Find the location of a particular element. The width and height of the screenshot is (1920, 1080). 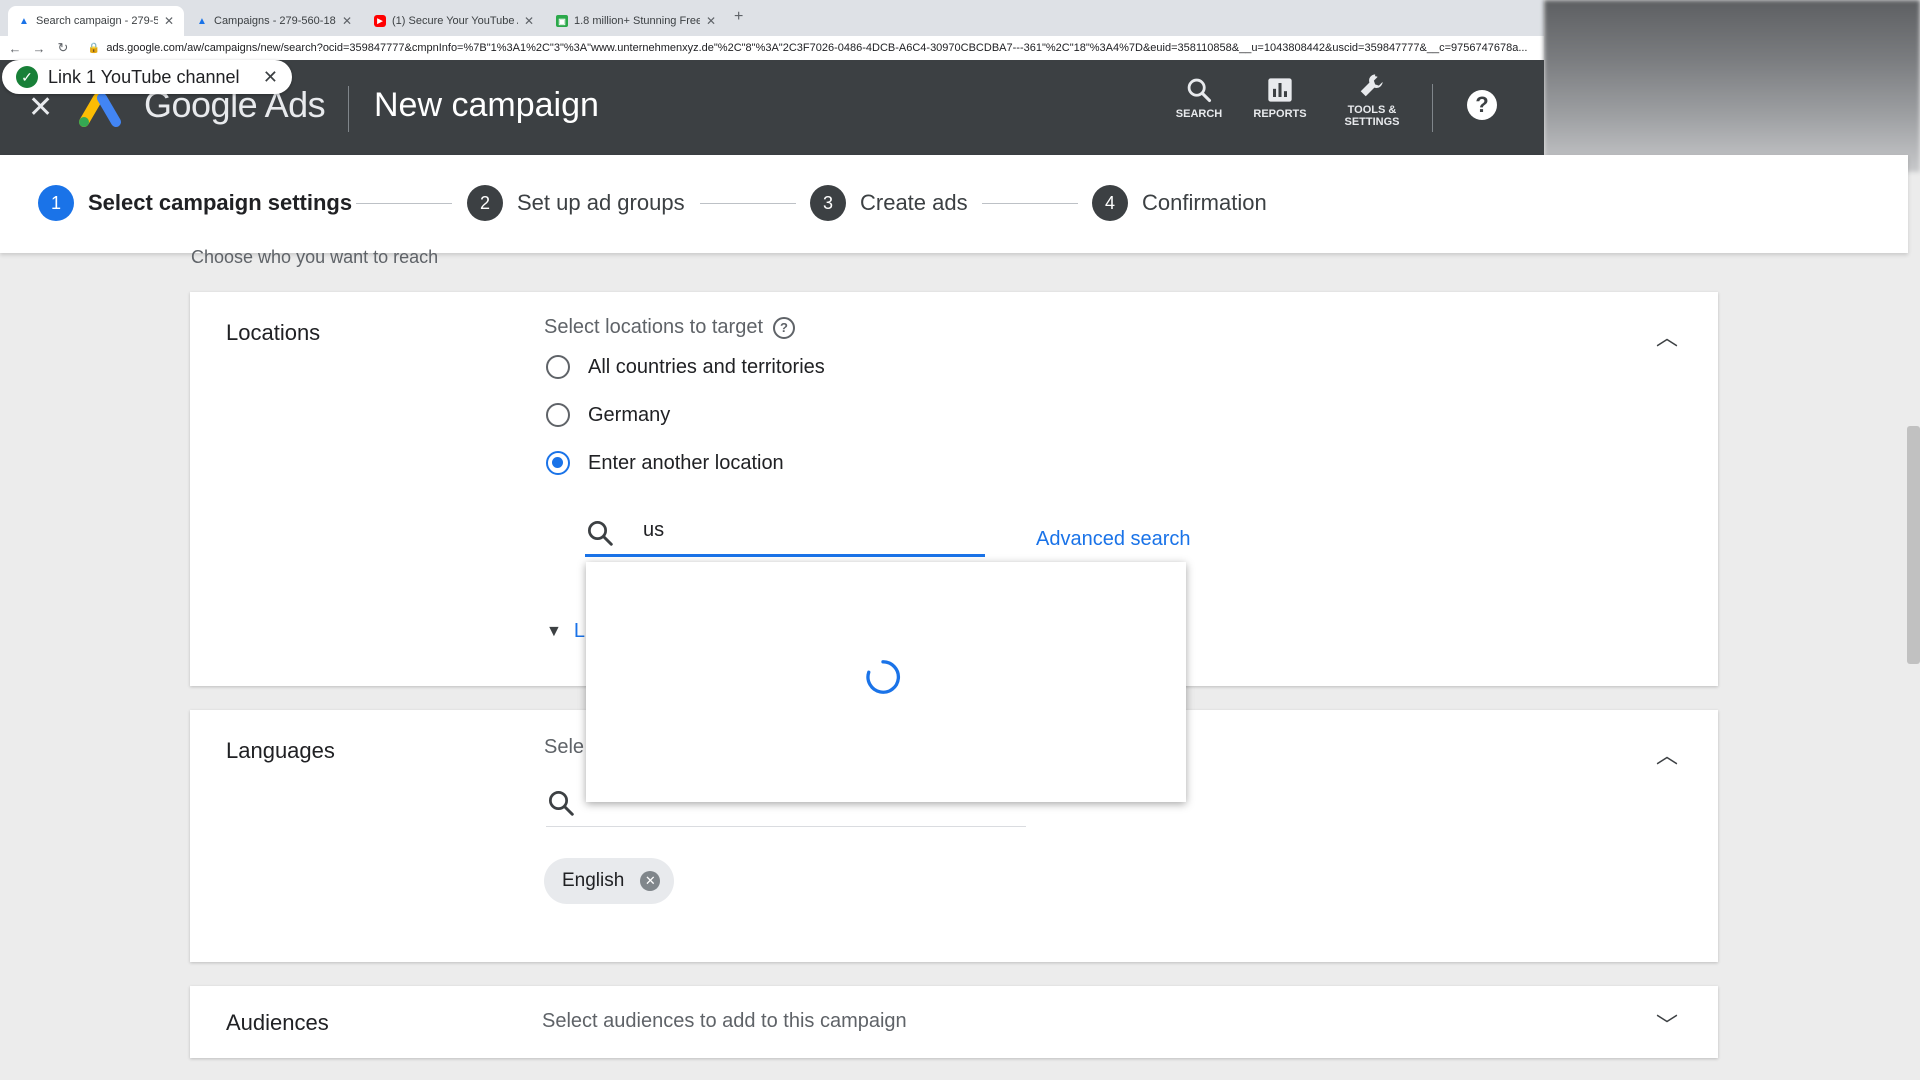

lock-icon: 🔒 is located at coordinates (94, 48).